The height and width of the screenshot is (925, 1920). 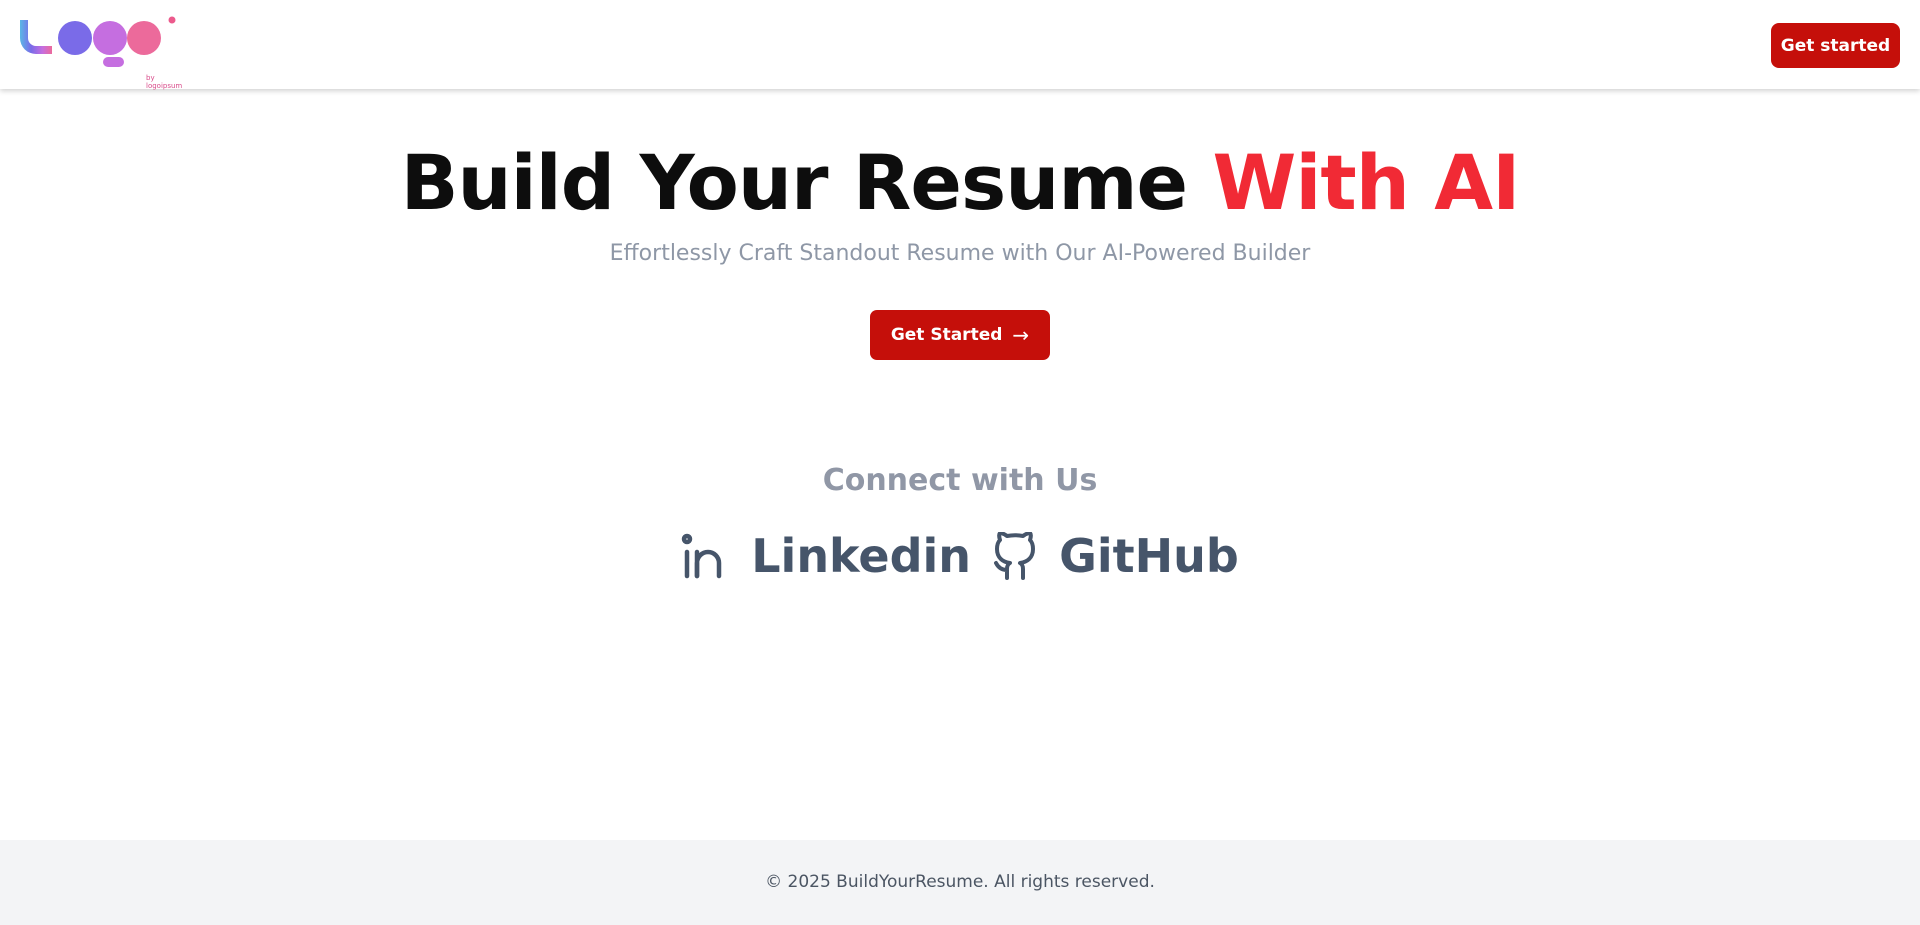 What do you see at coordinates (701, 556) in the screenshot?
I see `linkedin-icon` at bounding box center [701, 556].